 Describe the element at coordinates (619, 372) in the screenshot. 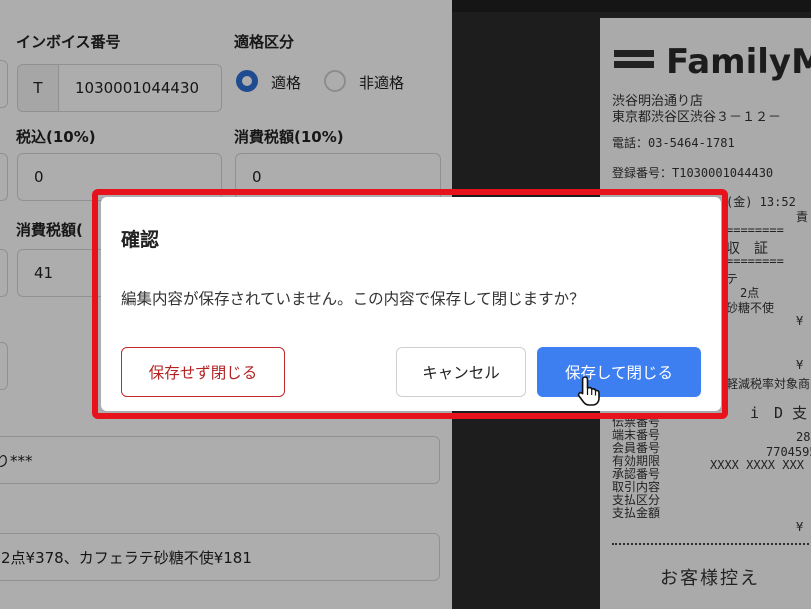

I see `save-and-close-button: 保存して閉じる` at that location.